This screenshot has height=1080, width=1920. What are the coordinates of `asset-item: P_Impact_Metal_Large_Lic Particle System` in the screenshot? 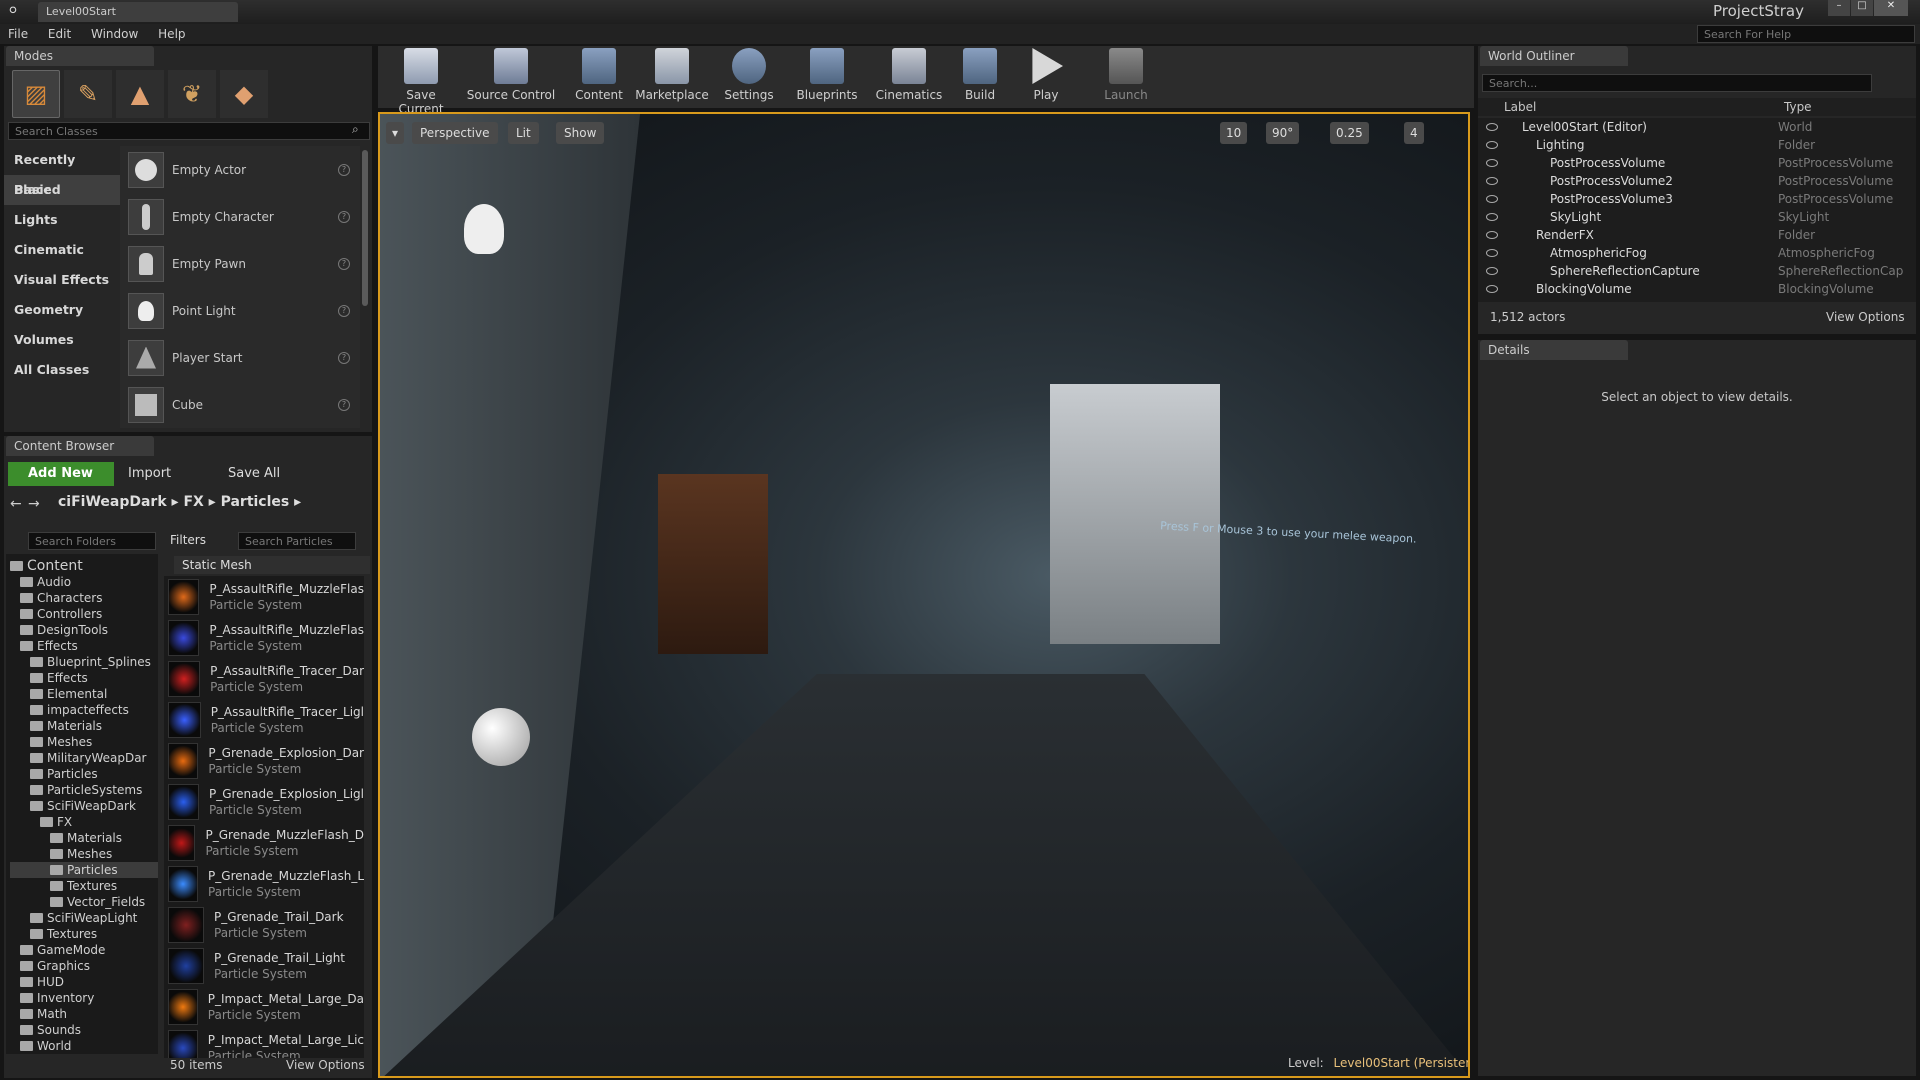 It's located at (264, 1042).